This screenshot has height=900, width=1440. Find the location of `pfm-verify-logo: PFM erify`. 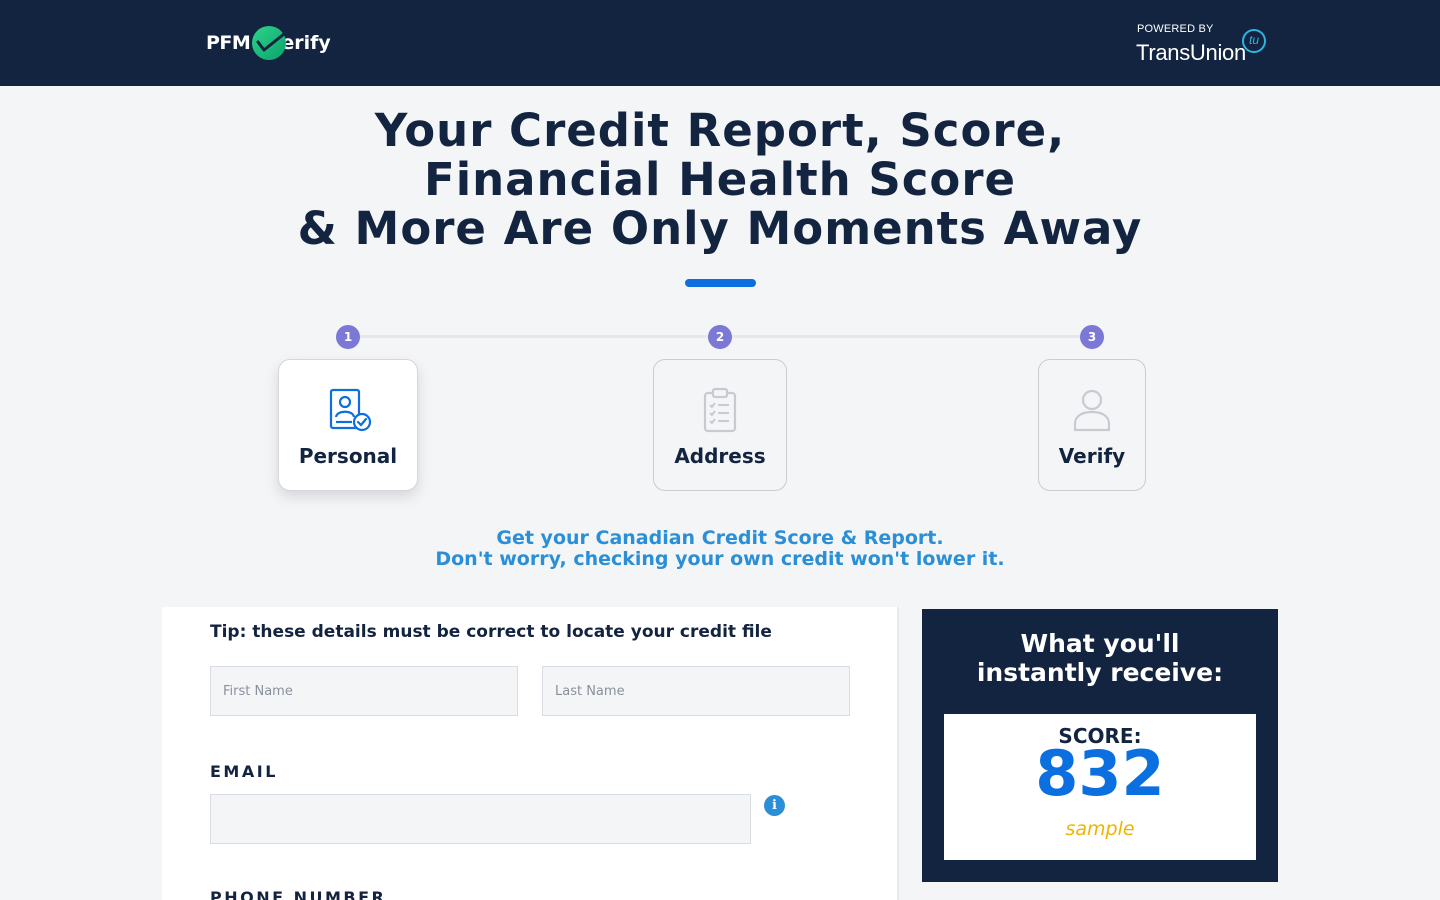

pfm-verify-logo: PFM erify is located at coordinates (268, 43).